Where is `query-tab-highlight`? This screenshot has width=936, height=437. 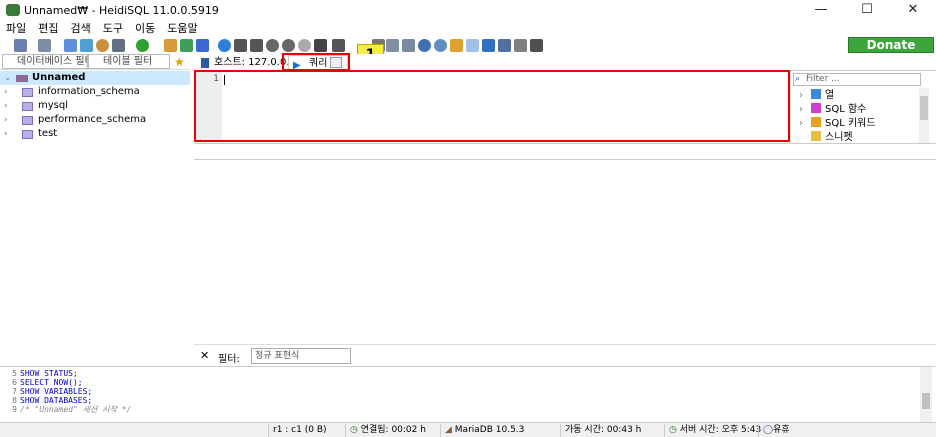 query-tab-highlight is located at coordinates (316, 62).